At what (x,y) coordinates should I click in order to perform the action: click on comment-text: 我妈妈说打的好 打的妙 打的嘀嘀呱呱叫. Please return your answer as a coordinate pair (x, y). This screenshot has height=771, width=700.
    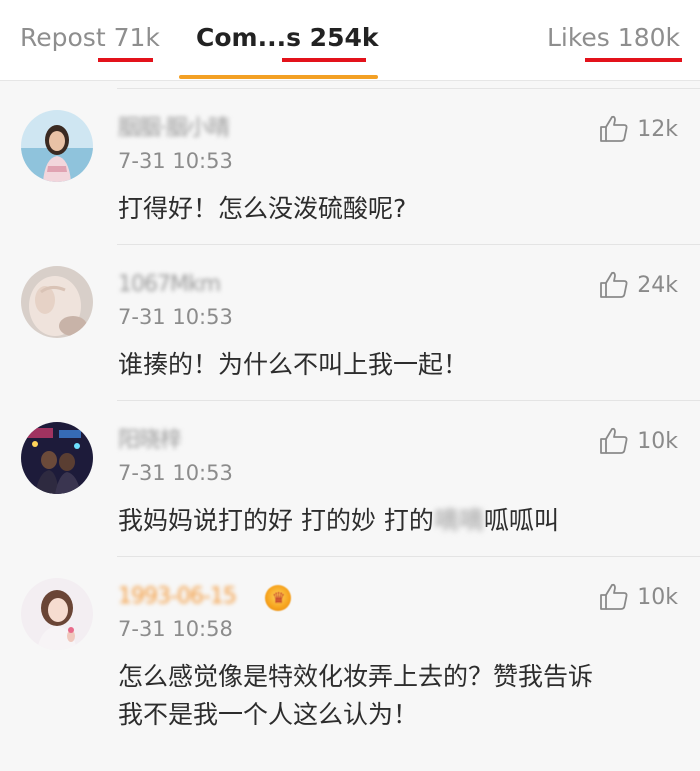
    Looking at the image, I should click on (398, 521).